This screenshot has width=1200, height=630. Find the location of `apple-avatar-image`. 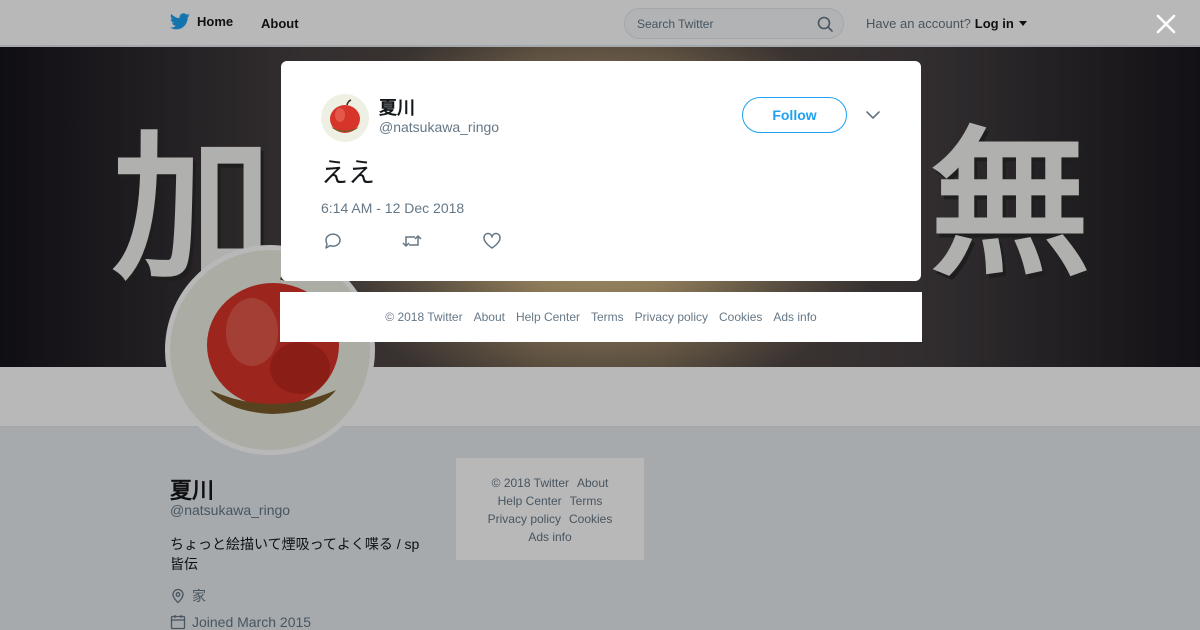

apple-avatar-image is located at coordinates (345, 116).